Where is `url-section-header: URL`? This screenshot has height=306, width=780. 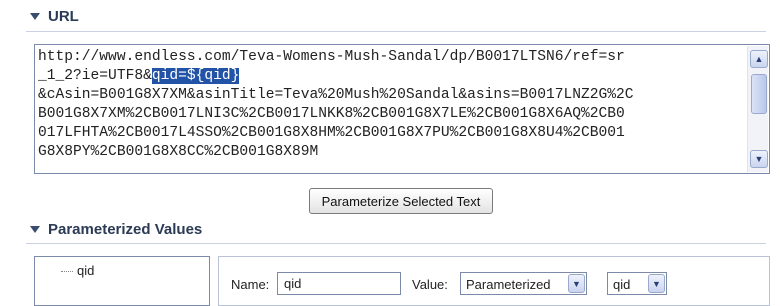
url-section-header: URL is located at coordinates (390, 16).